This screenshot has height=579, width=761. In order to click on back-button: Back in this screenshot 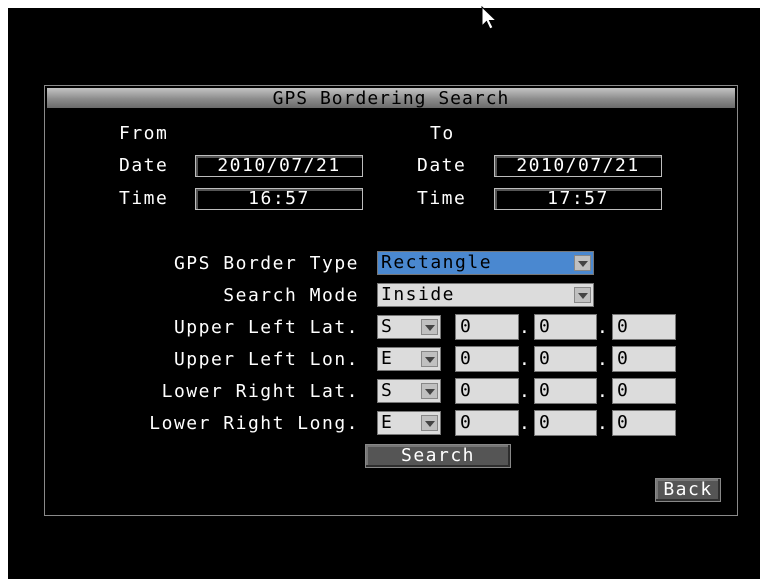, I will do `click(688, 490)`.